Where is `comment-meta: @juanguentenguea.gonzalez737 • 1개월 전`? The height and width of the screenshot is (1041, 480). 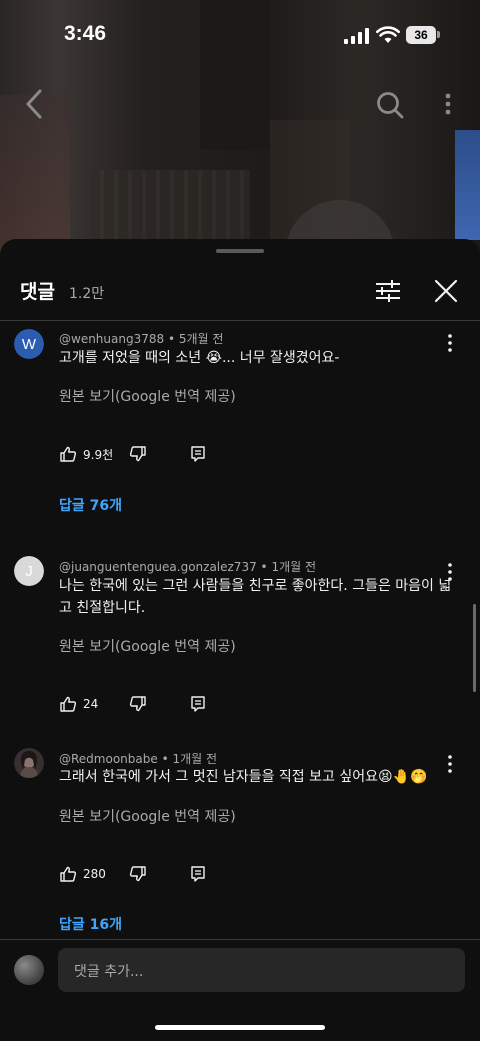 comment-meta: @juanguentenguea.gonzalez737 • 1개월 전 is located at coordinates (187, 566).